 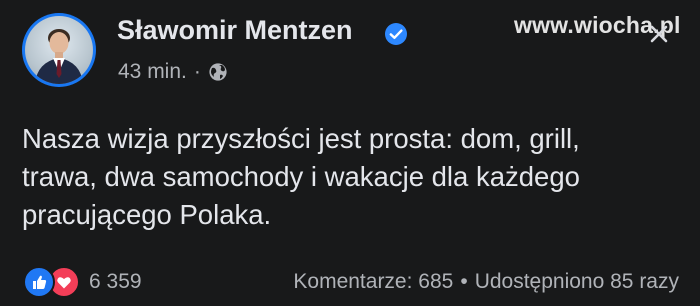 What do you see at coordinates (218, 72) in the screenshot?
I see `globe-icon` at bounding box center [218, 72].